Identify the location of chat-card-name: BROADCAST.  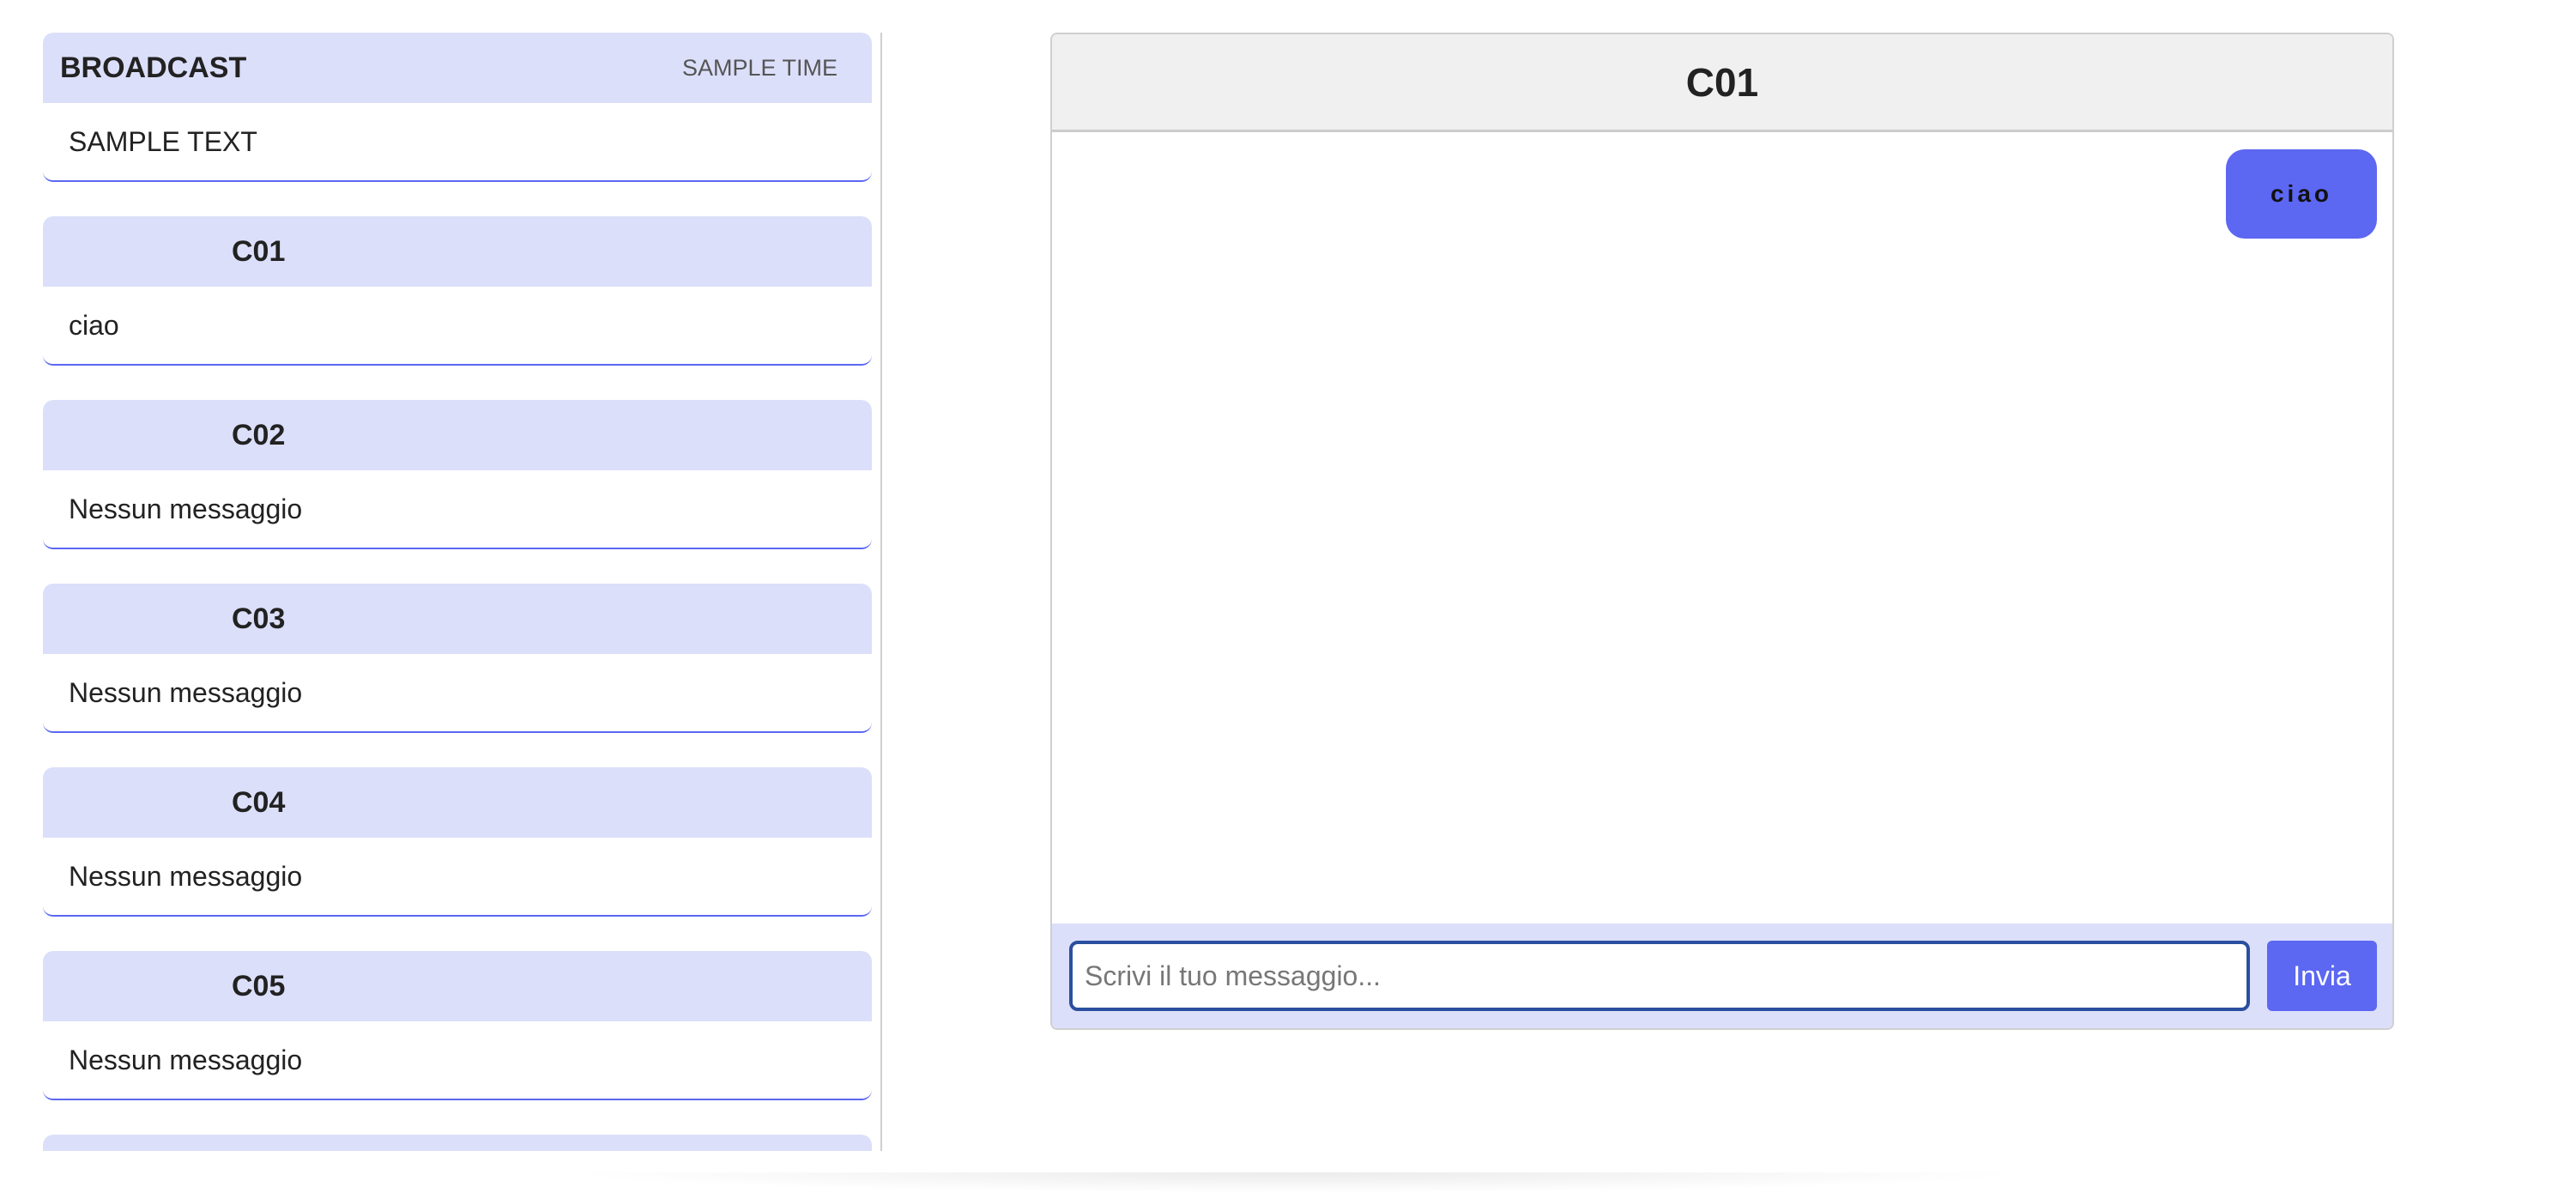
(153, 67).